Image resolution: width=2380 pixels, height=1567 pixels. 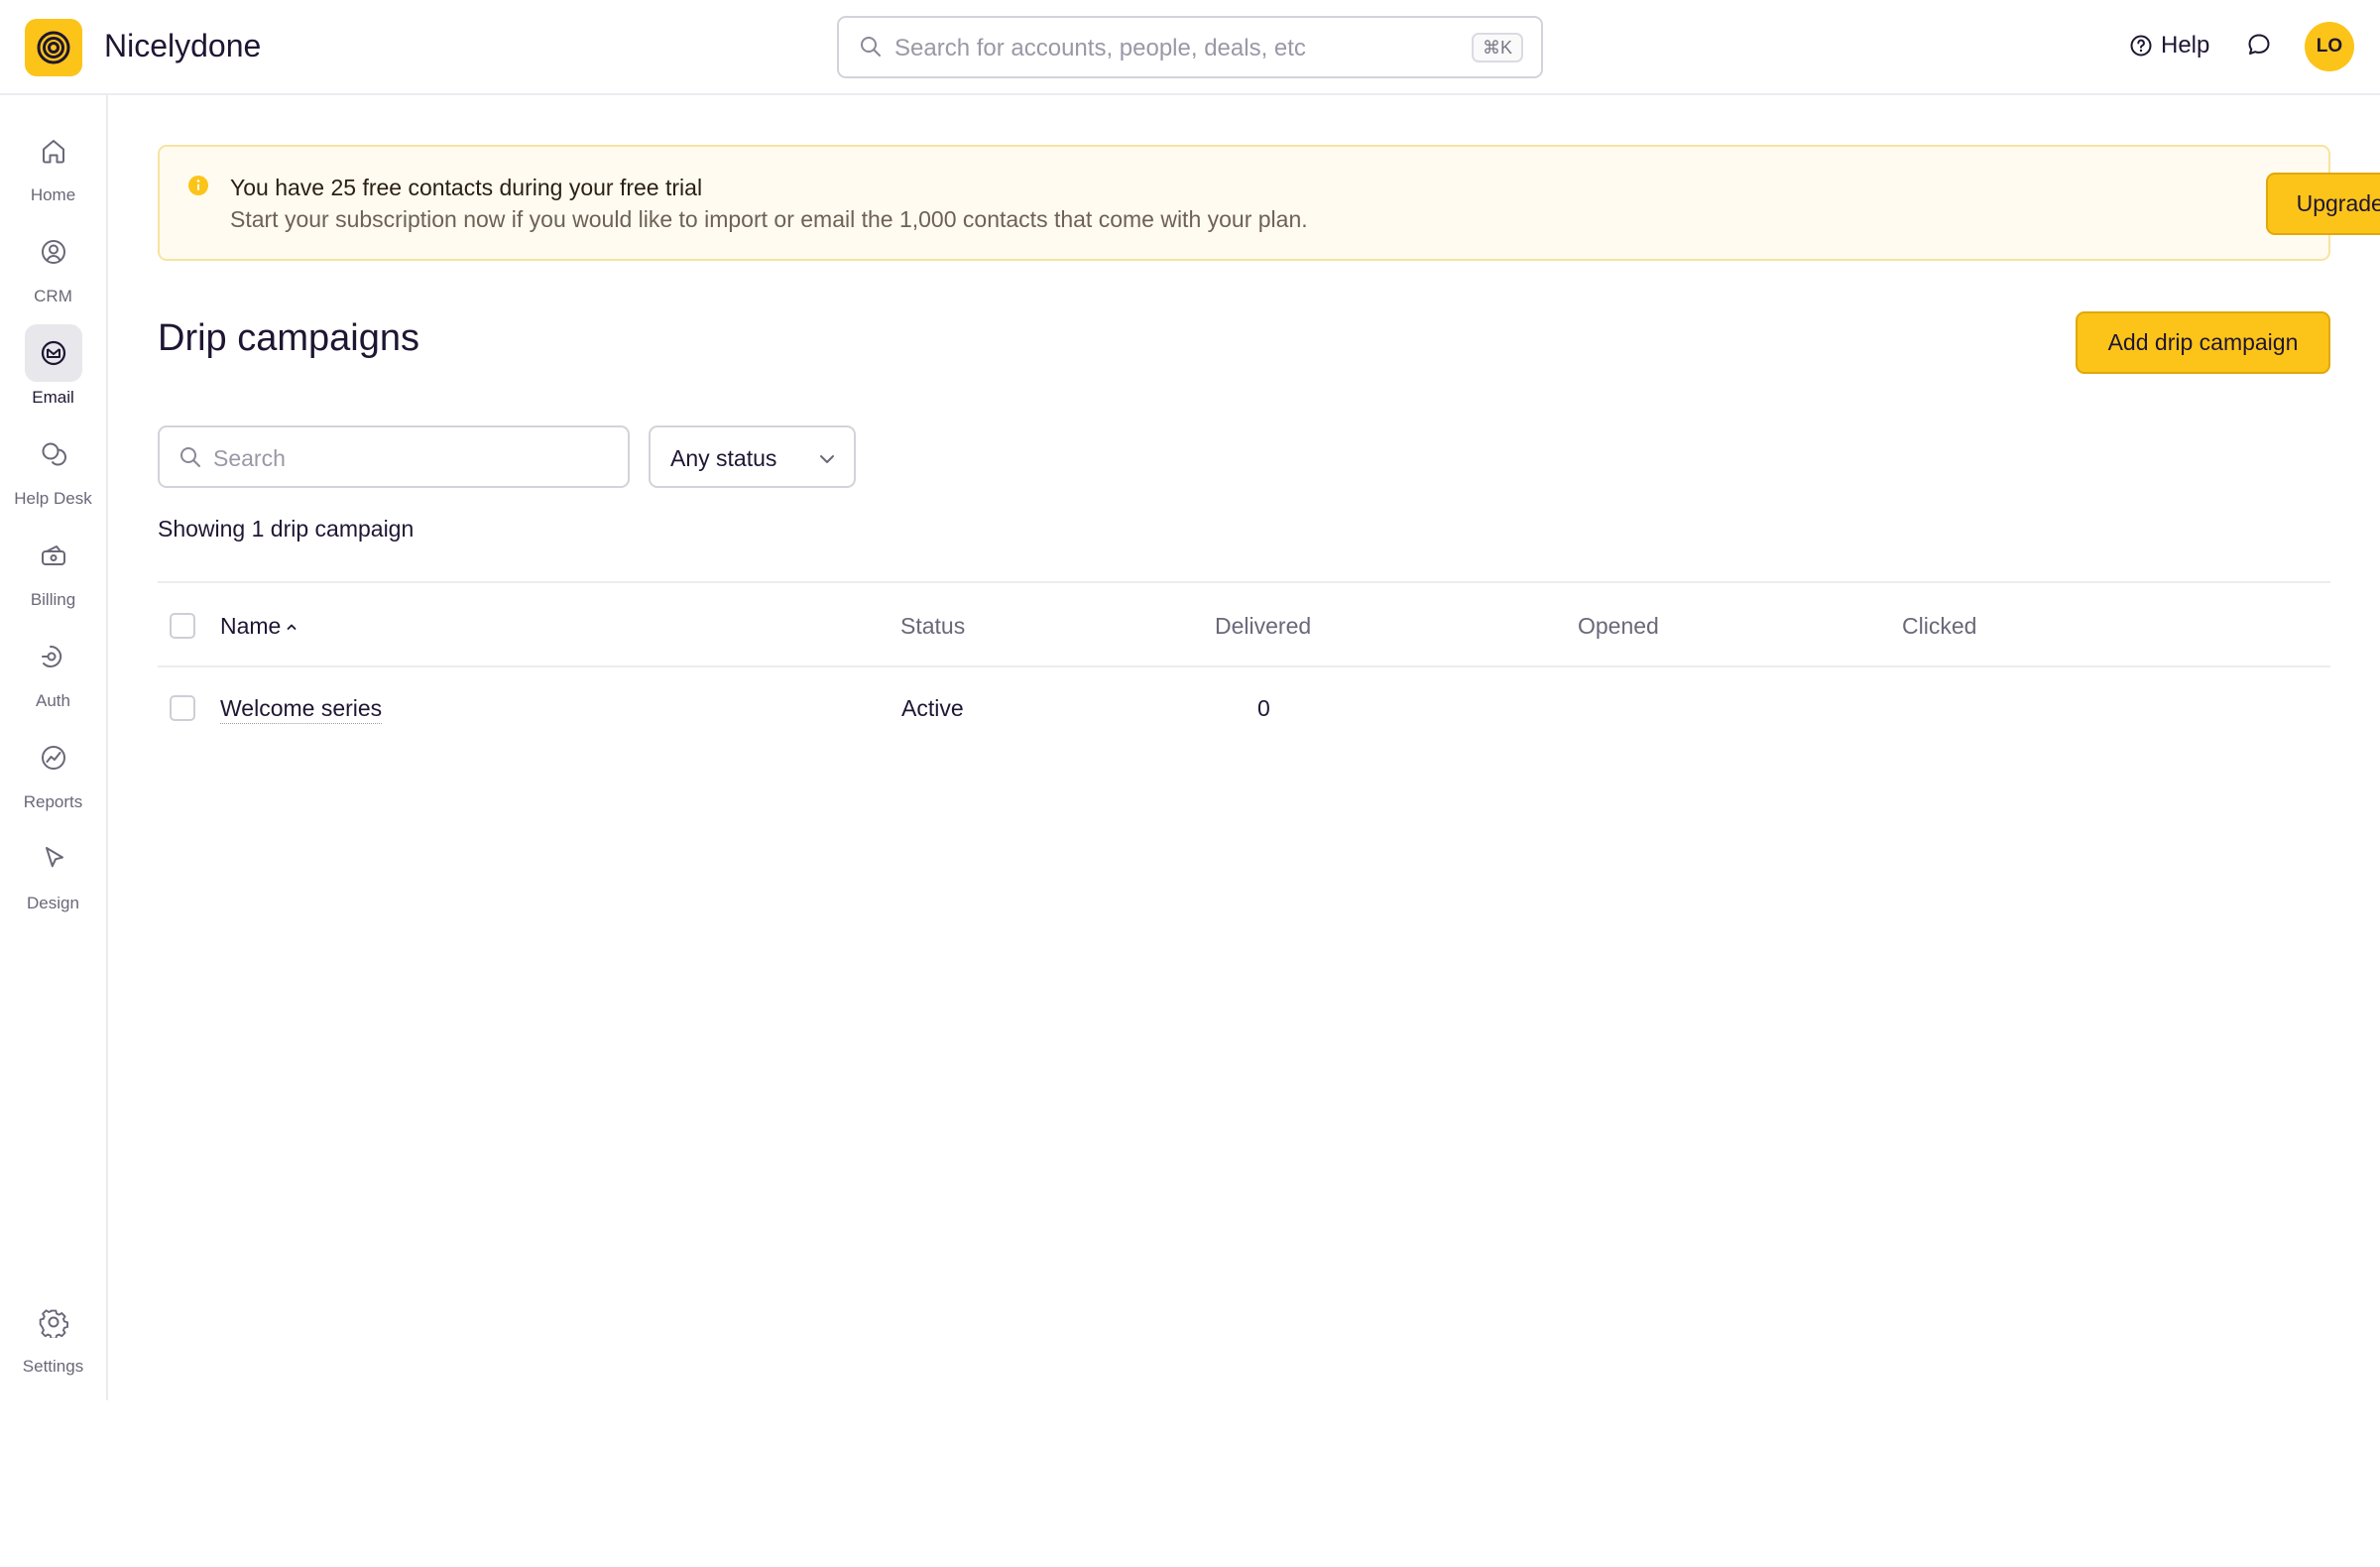 I want to click on table-header: Name Status Delivered Opened Clicked, so click(x=1244, y=624).